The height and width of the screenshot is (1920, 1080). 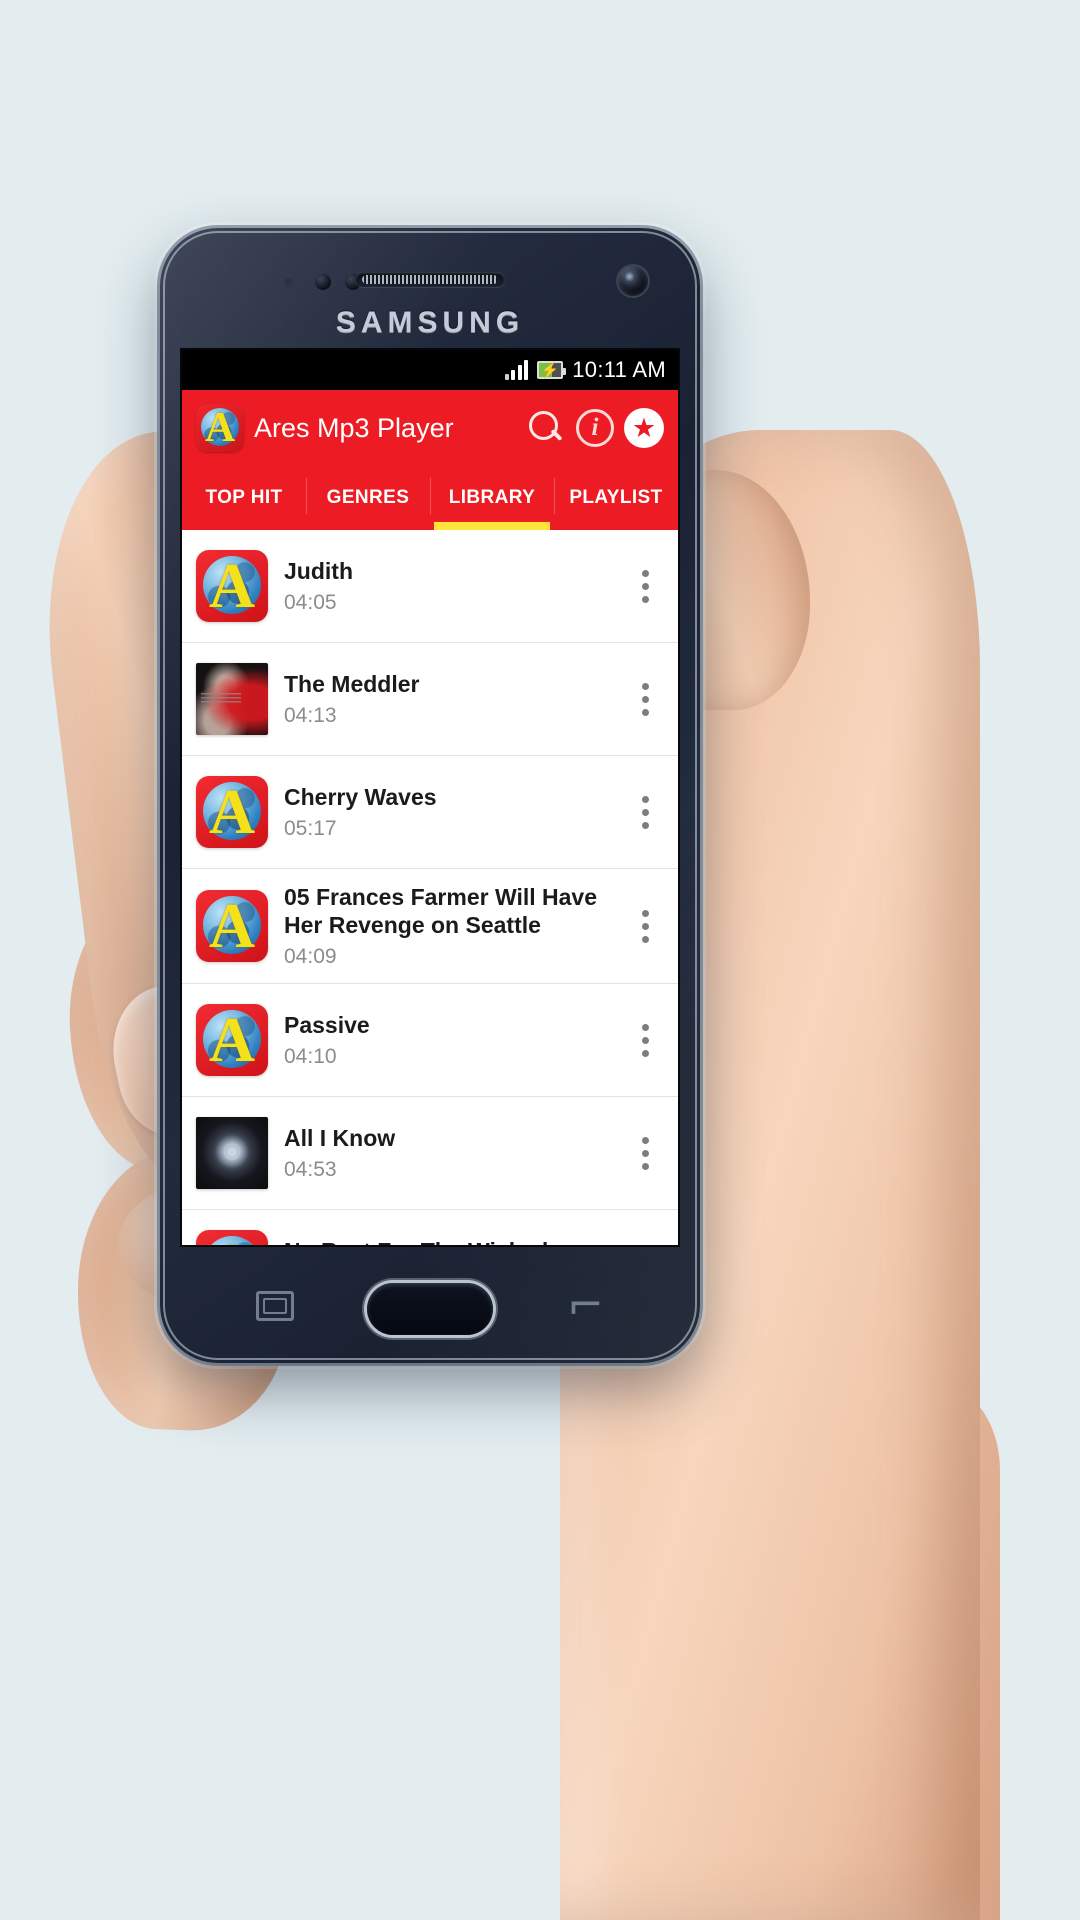 I want to click on song-duration: 04:13, so click(x=310, y=716).